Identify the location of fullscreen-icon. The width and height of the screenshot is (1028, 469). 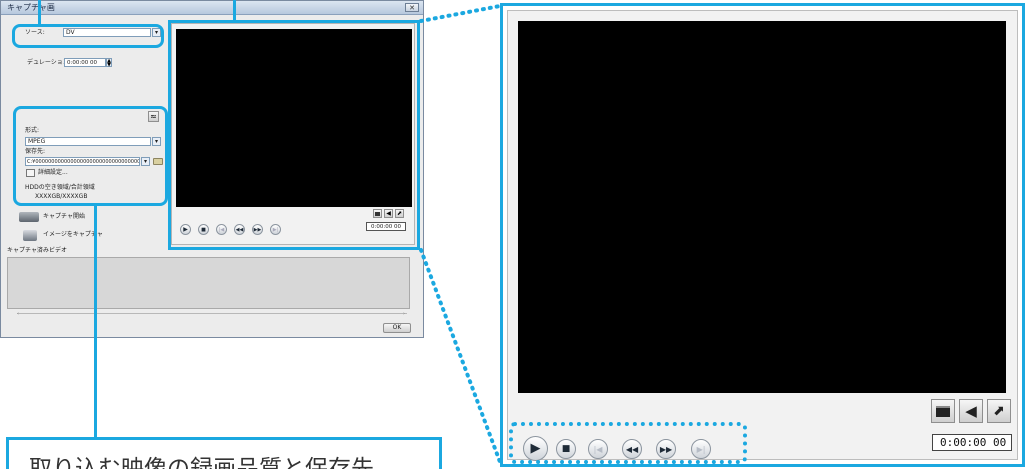
(943, 411).